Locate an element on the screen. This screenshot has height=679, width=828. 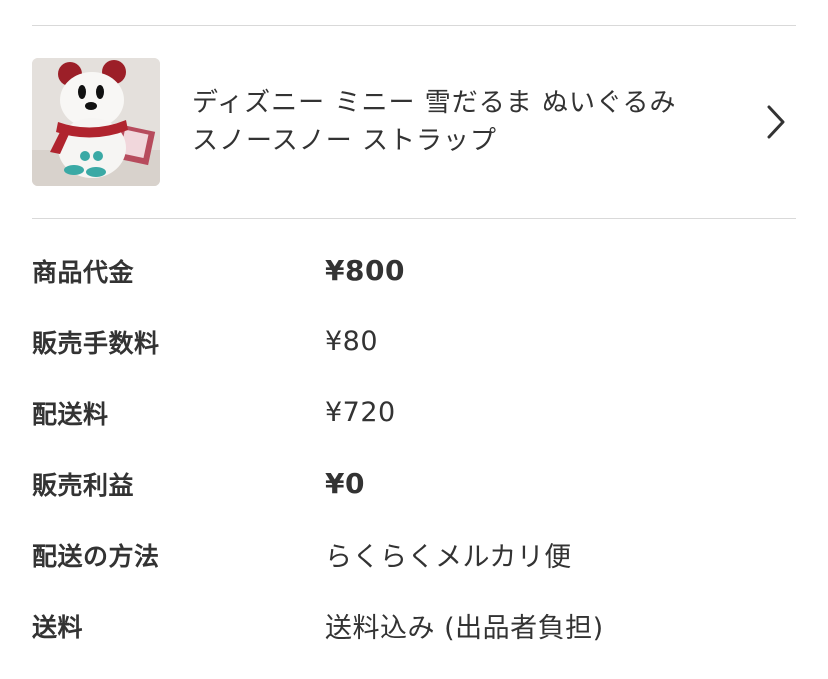
summary-row-postage: 送料 送料込み (出品者負担) is located at coordinates (414, 625).